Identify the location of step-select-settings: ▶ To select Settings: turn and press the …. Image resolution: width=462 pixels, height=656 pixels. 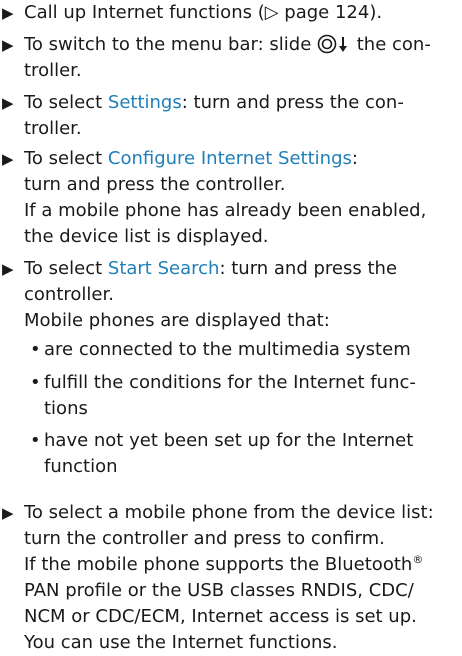
(229, 116).